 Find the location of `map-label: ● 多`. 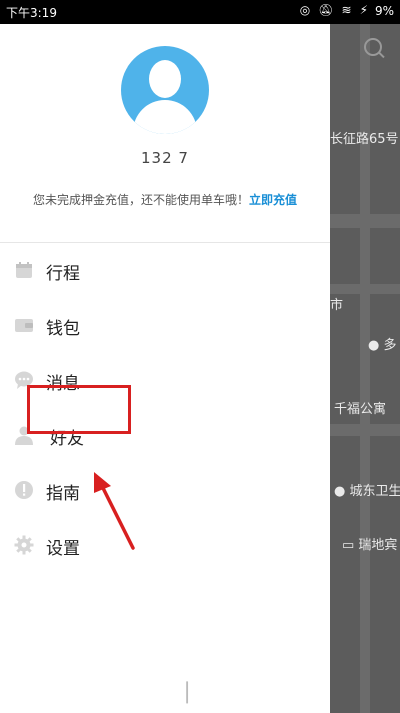

map-label: ● 多 is located at coordinates (382, 345).